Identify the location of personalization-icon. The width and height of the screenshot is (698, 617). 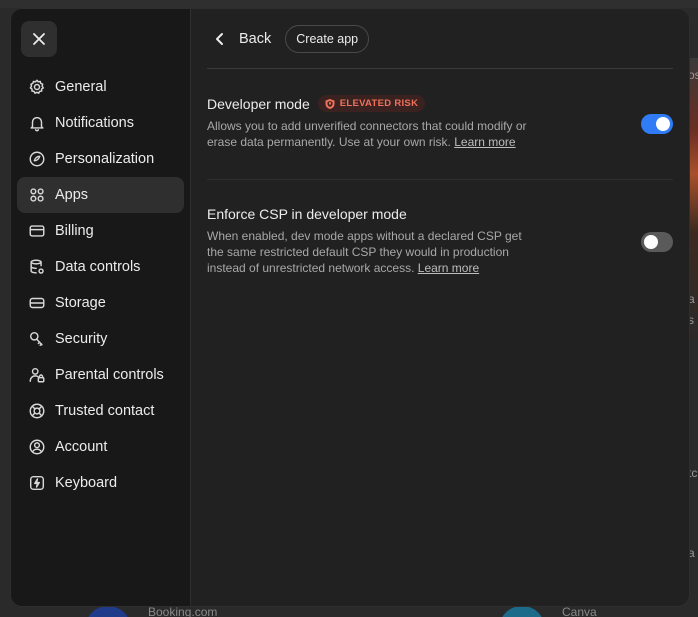
(37, 159).